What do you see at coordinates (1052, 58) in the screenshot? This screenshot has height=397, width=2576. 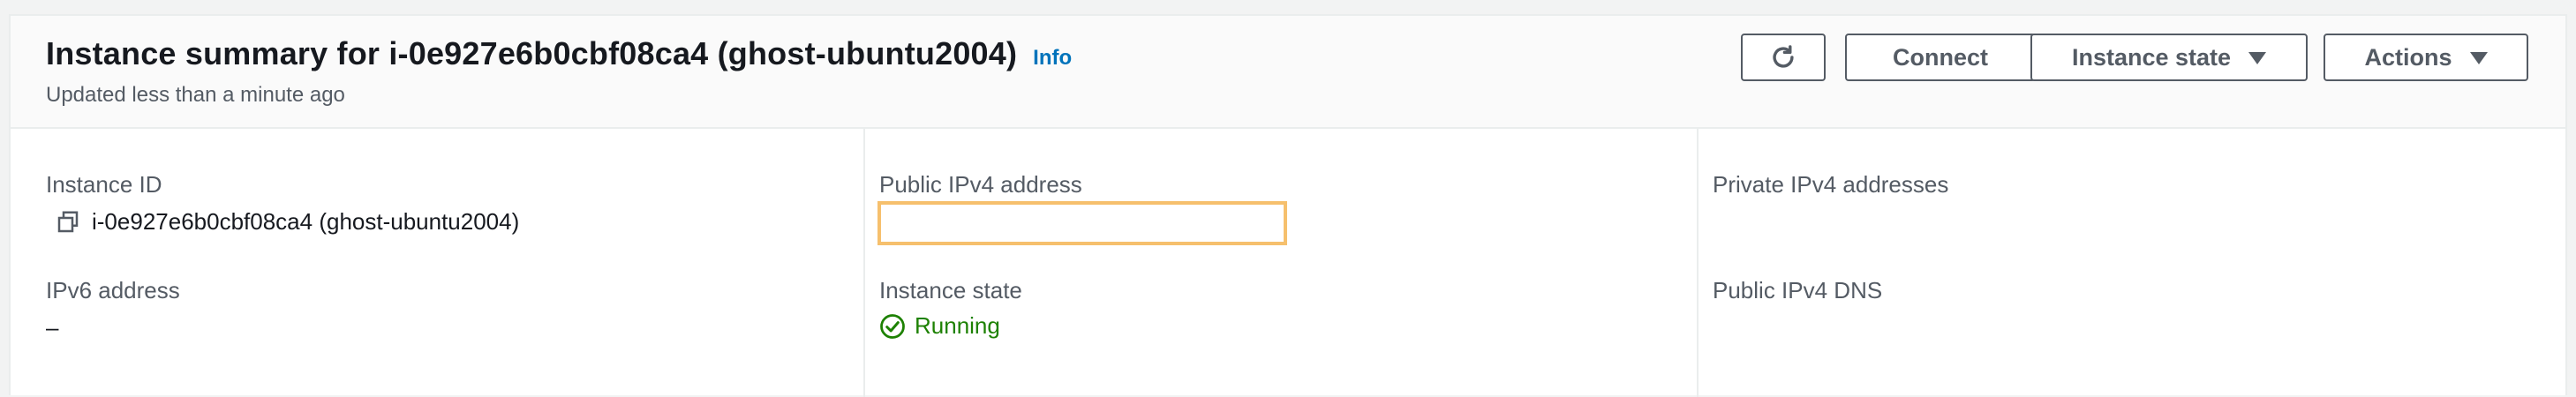 I see `info-link: Info` at bounding box center [1052, 58].